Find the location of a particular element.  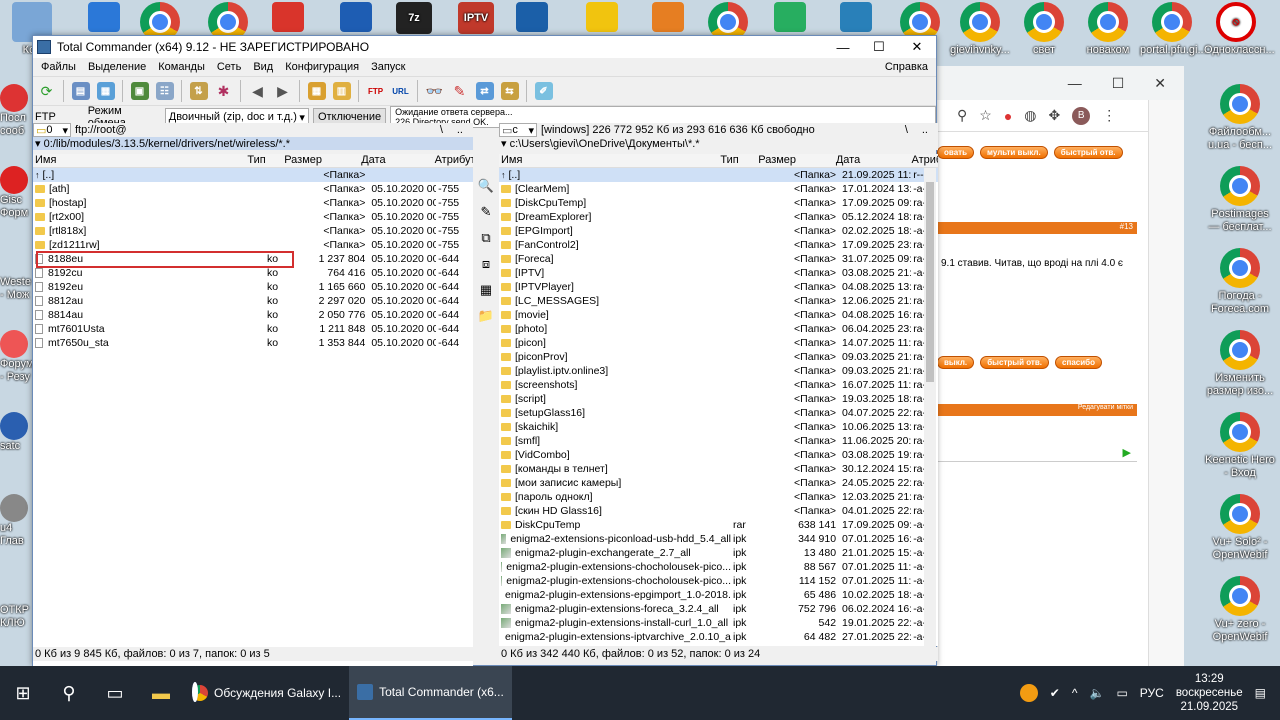

desktop-icon: новаком is located at coordinates (1108, 29).